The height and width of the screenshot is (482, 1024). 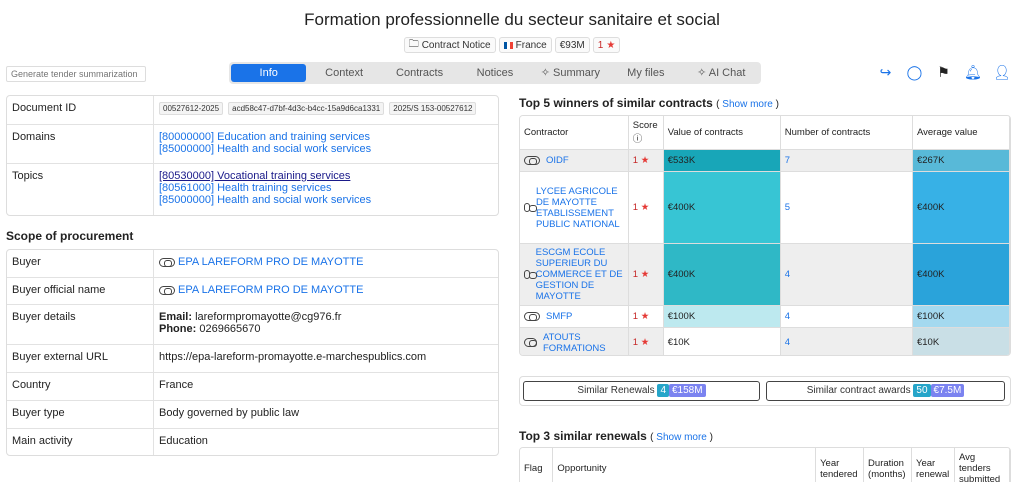 I want to click on comment-icon: ◯, so click(x=914, y=72).